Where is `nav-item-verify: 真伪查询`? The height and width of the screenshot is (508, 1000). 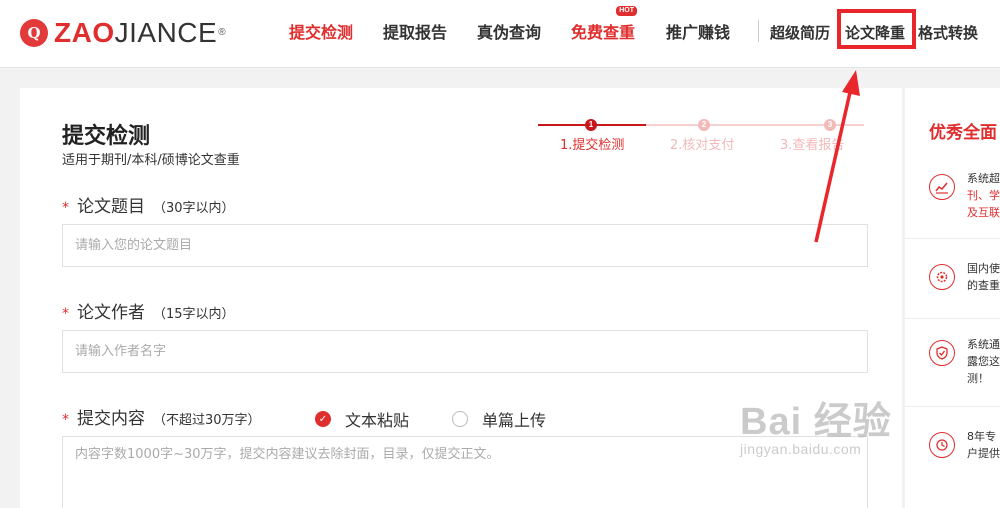
nav-item-verify: 真伪查询 is located at coordinates (509, 33).